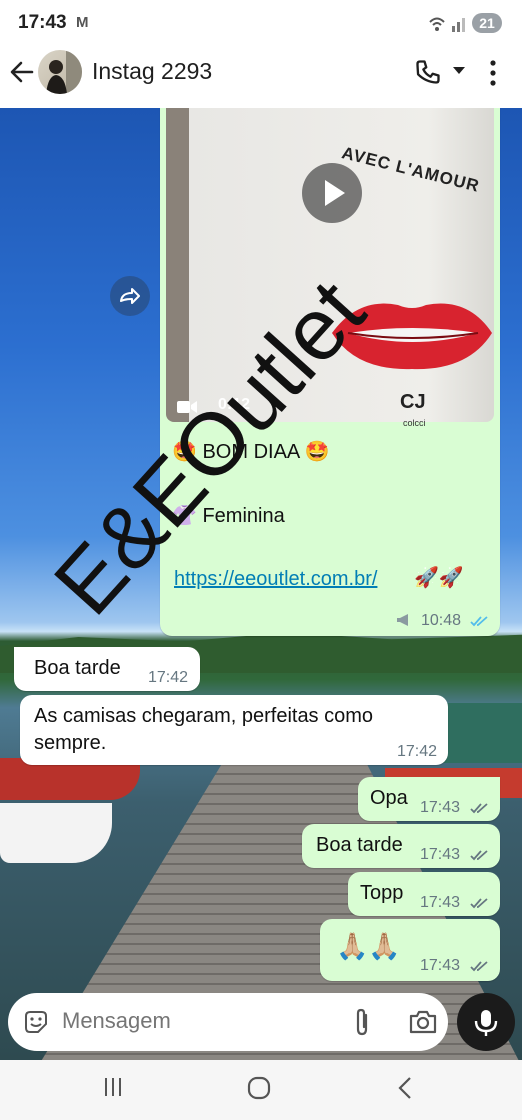 The height and width of the screenshot is (1120, 522). I want to click on phone-call-icon, so click(428, 72).